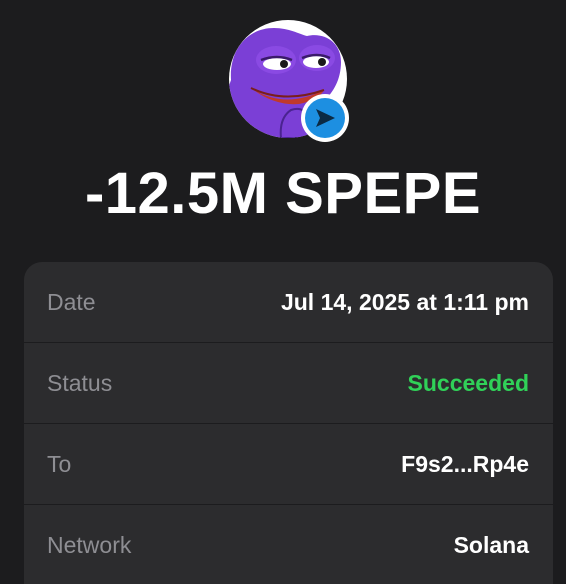  Describe the element at coordinates (465, 464) in the screenshot. I see `recipient-address: F9s2...Rp4e` at that location.